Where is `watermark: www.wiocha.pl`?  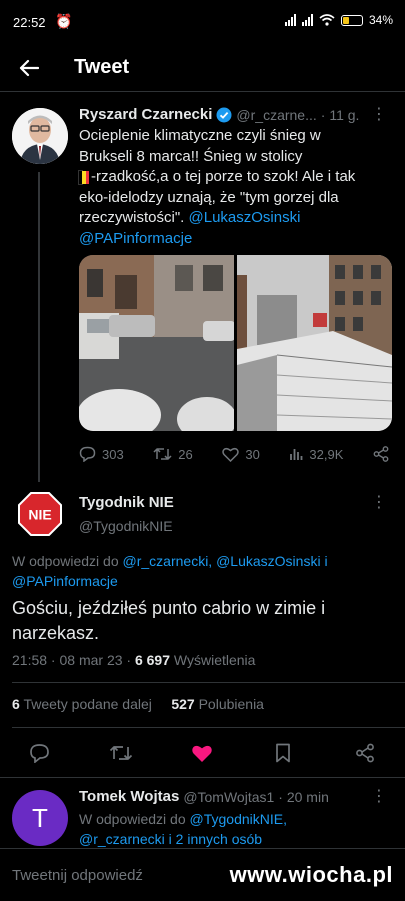
watermark: www.wiocha.pl is located at coordinates (311, 874).